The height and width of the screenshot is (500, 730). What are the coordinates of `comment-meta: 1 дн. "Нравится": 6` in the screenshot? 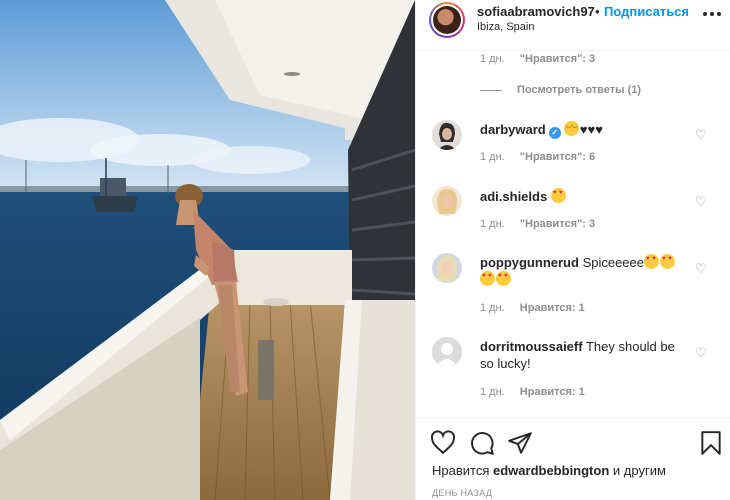 It's located at (537, 157).